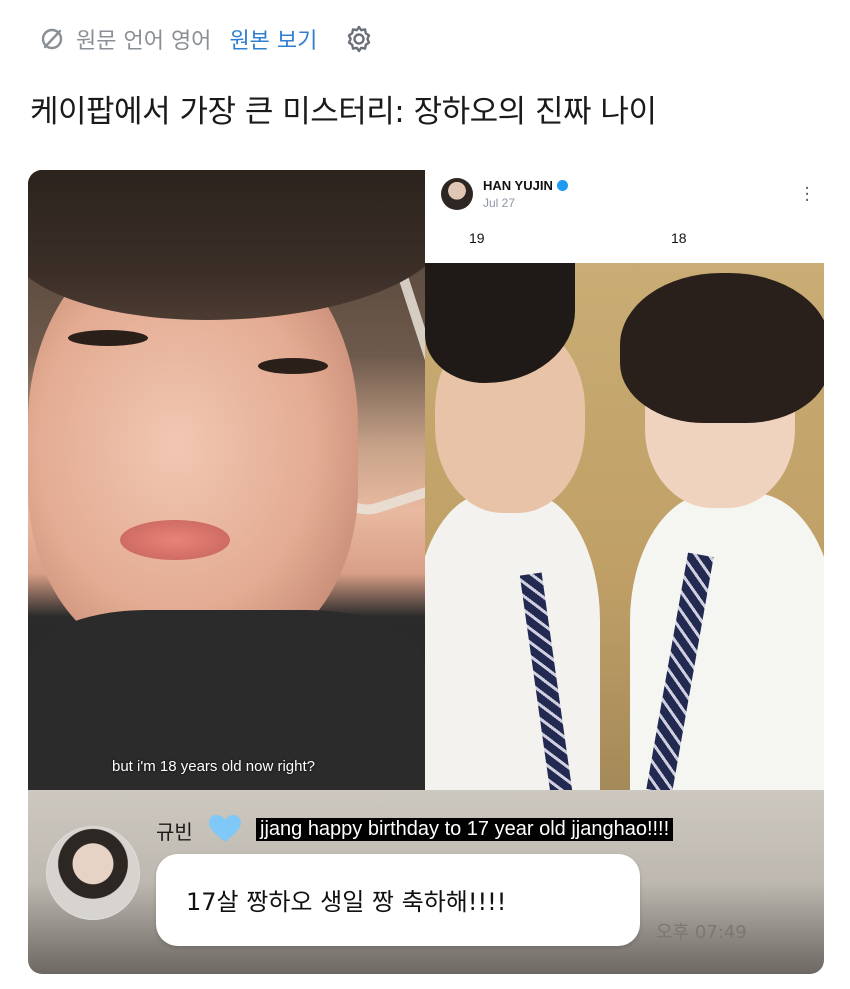 This screenshot has height=989, width=850. What do you see at coordinates (722, 348) in the screenshot?
I see `hair-right` at bounding box center [722, 348].